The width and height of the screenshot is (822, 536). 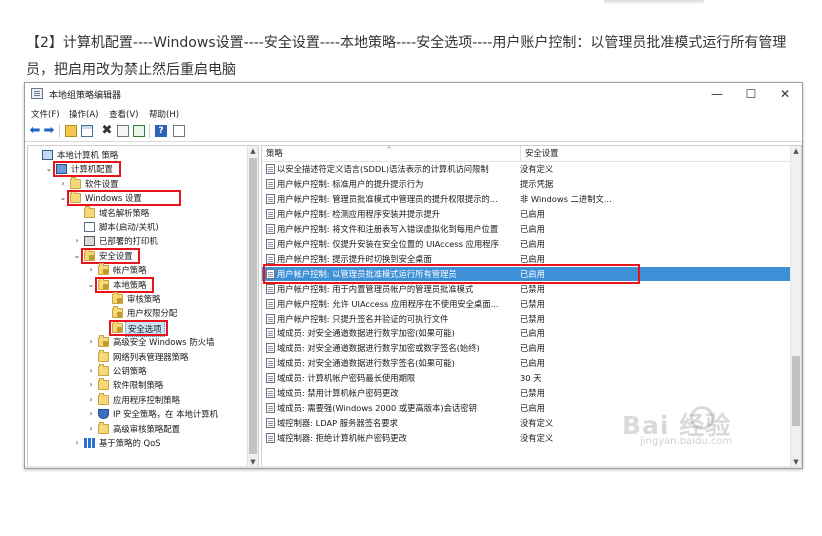 I want to click on policy-name: 用户帐户控制: 只提升签名并验证的可执行文件, so click(x=363, y=318).